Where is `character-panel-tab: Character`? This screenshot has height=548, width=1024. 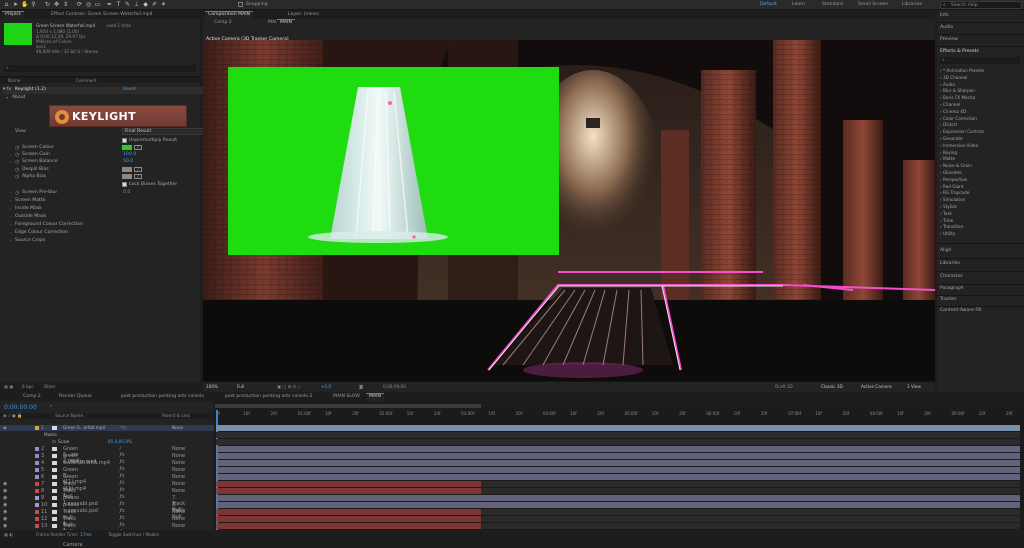
character-panel-tab: Character is located at coordinates (951, 276).